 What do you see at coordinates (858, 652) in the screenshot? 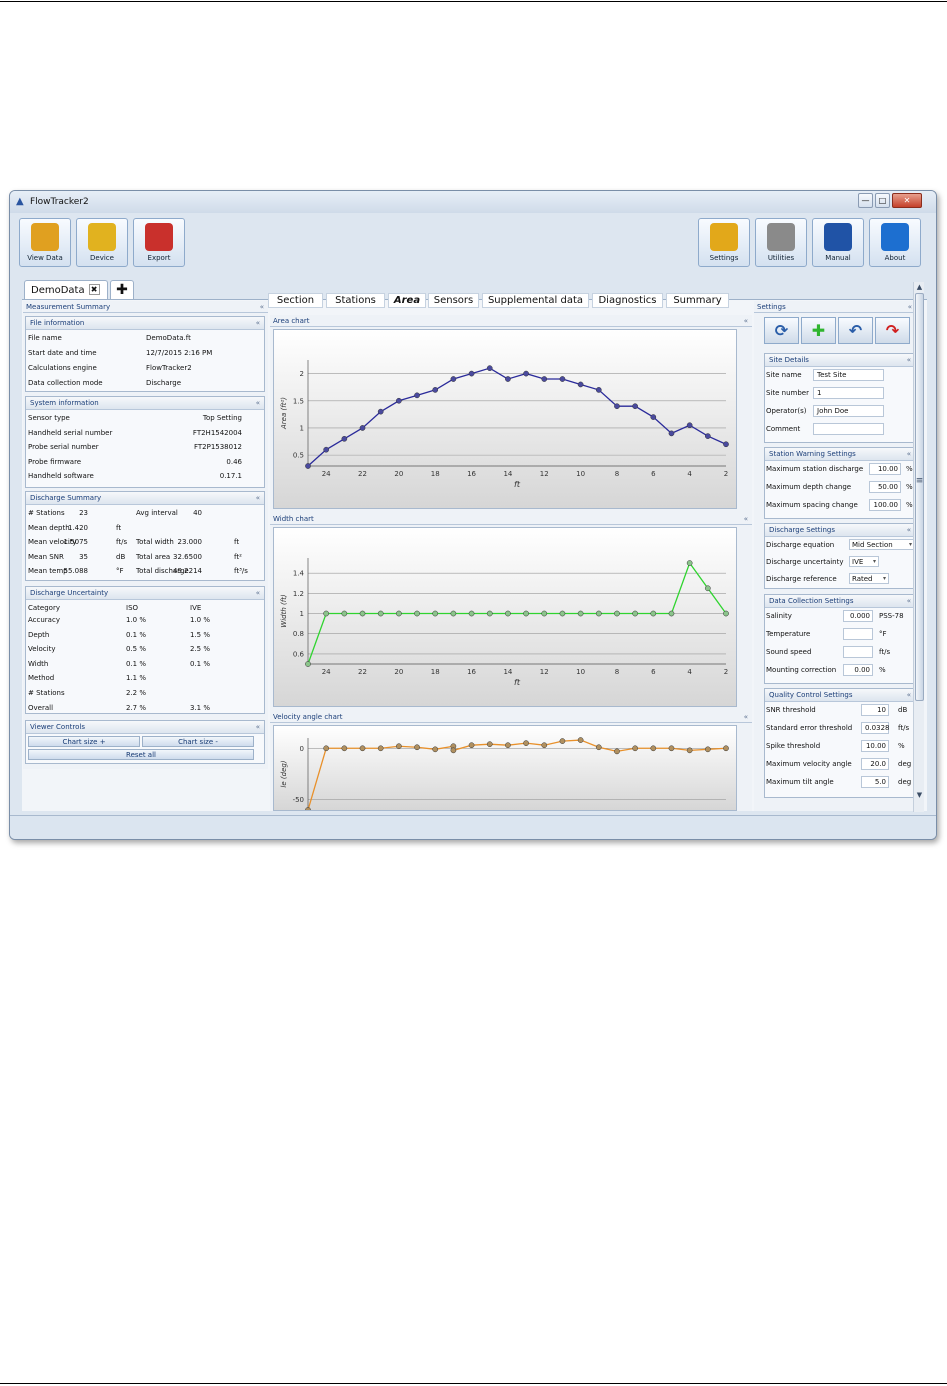
I see `collection-input` at bounding box center [858, 652].